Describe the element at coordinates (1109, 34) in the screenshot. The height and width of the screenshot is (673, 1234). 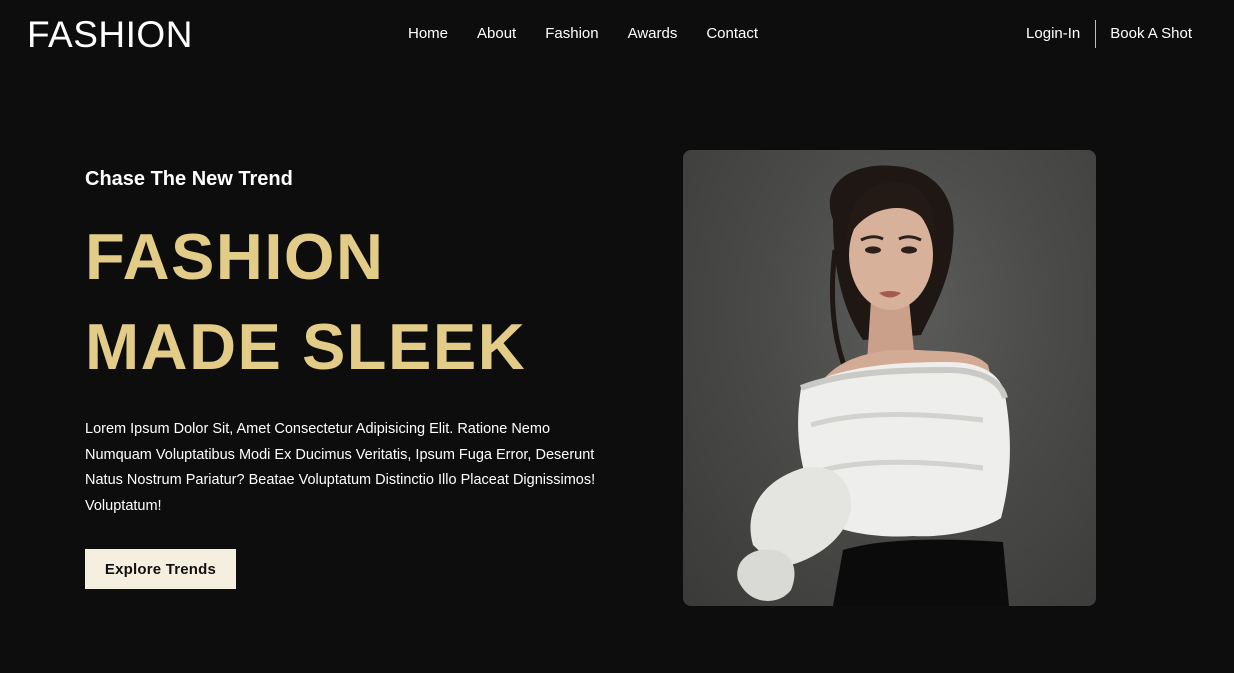
I see `nav-actions: Login-In Book A Shot` at that location.